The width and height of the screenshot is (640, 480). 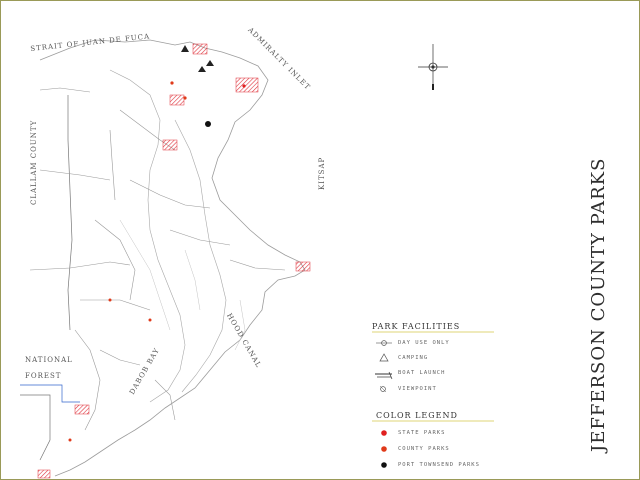 What do you see at coordinates (384, 433) in the screenshot?
I see `state-parks-dot` at bounding box center [384, 433].